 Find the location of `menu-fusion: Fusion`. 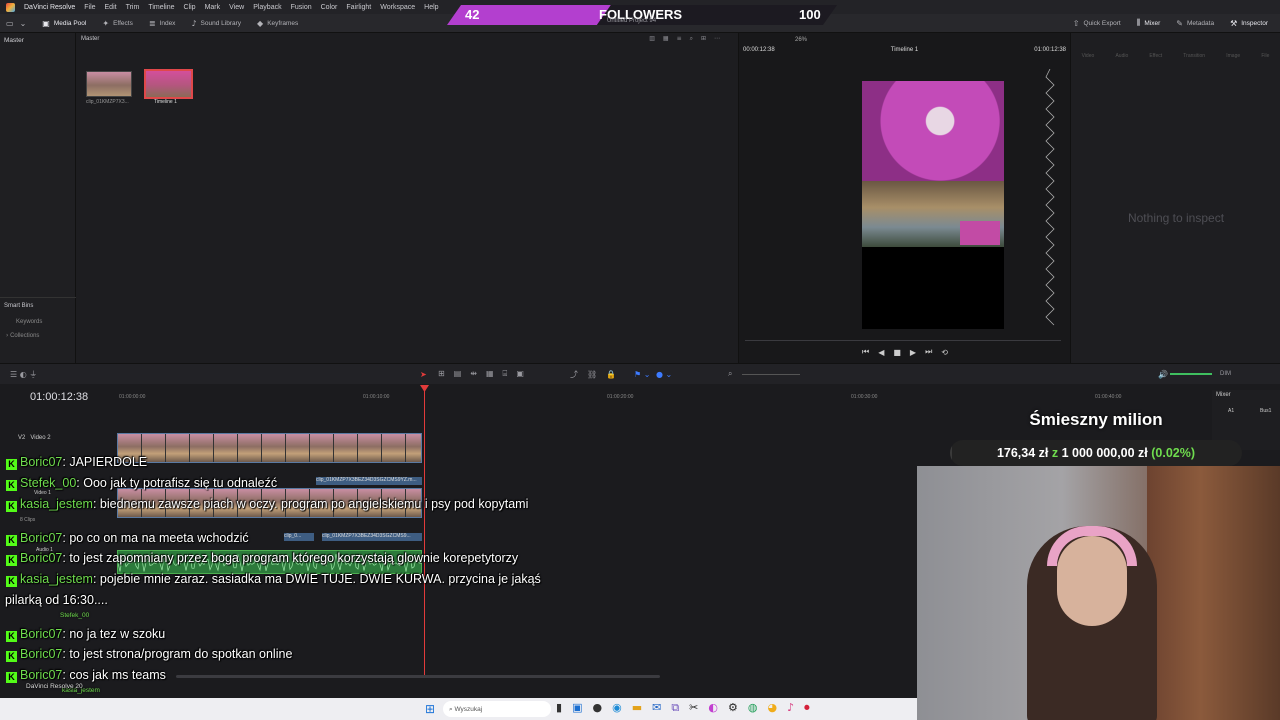

menu-fusion: Fusion is located at coordinates (301, 7).